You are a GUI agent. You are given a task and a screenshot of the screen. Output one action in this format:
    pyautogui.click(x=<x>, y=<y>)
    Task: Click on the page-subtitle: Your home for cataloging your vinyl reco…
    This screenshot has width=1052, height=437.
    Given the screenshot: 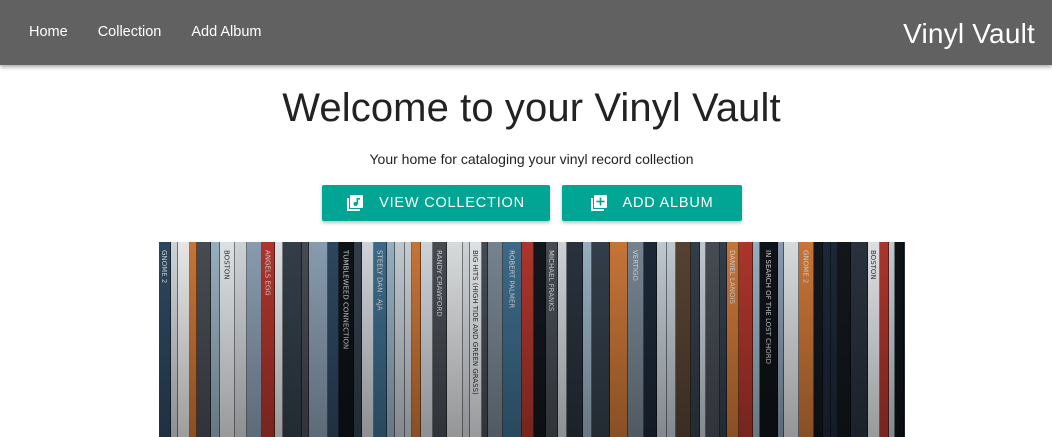 What is the action you would take?
    pyautogui.click(x=531, y=159)
    